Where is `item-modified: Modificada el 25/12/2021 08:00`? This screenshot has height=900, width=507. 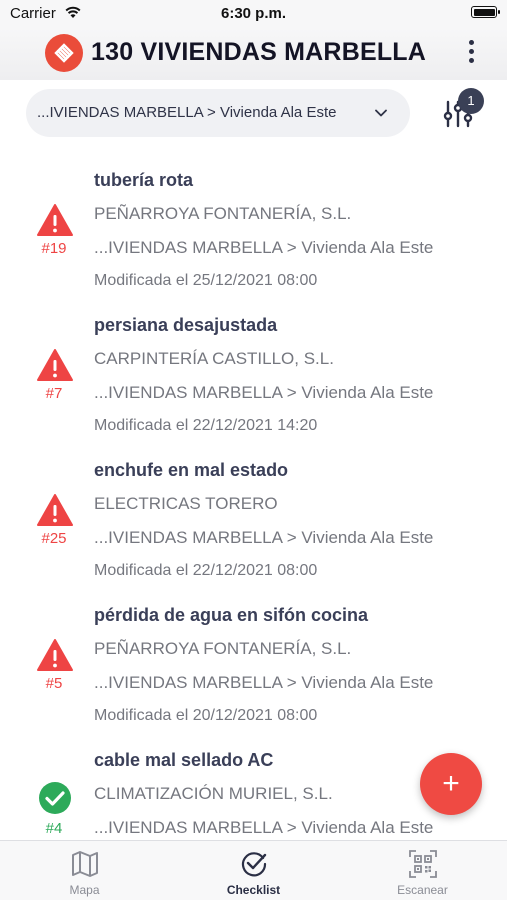 item-modified: Modificada el 25/12/2021 08:00 is located at coordinates (206, 280).